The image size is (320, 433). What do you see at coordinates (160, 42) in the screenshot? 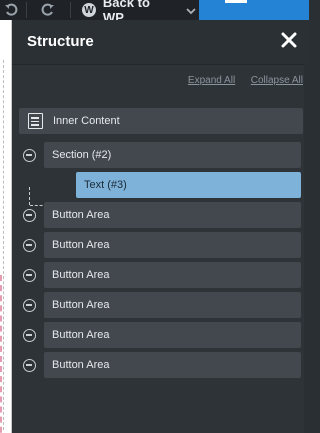
I see `panel-header: Structure` at bounding box center [160, 42].